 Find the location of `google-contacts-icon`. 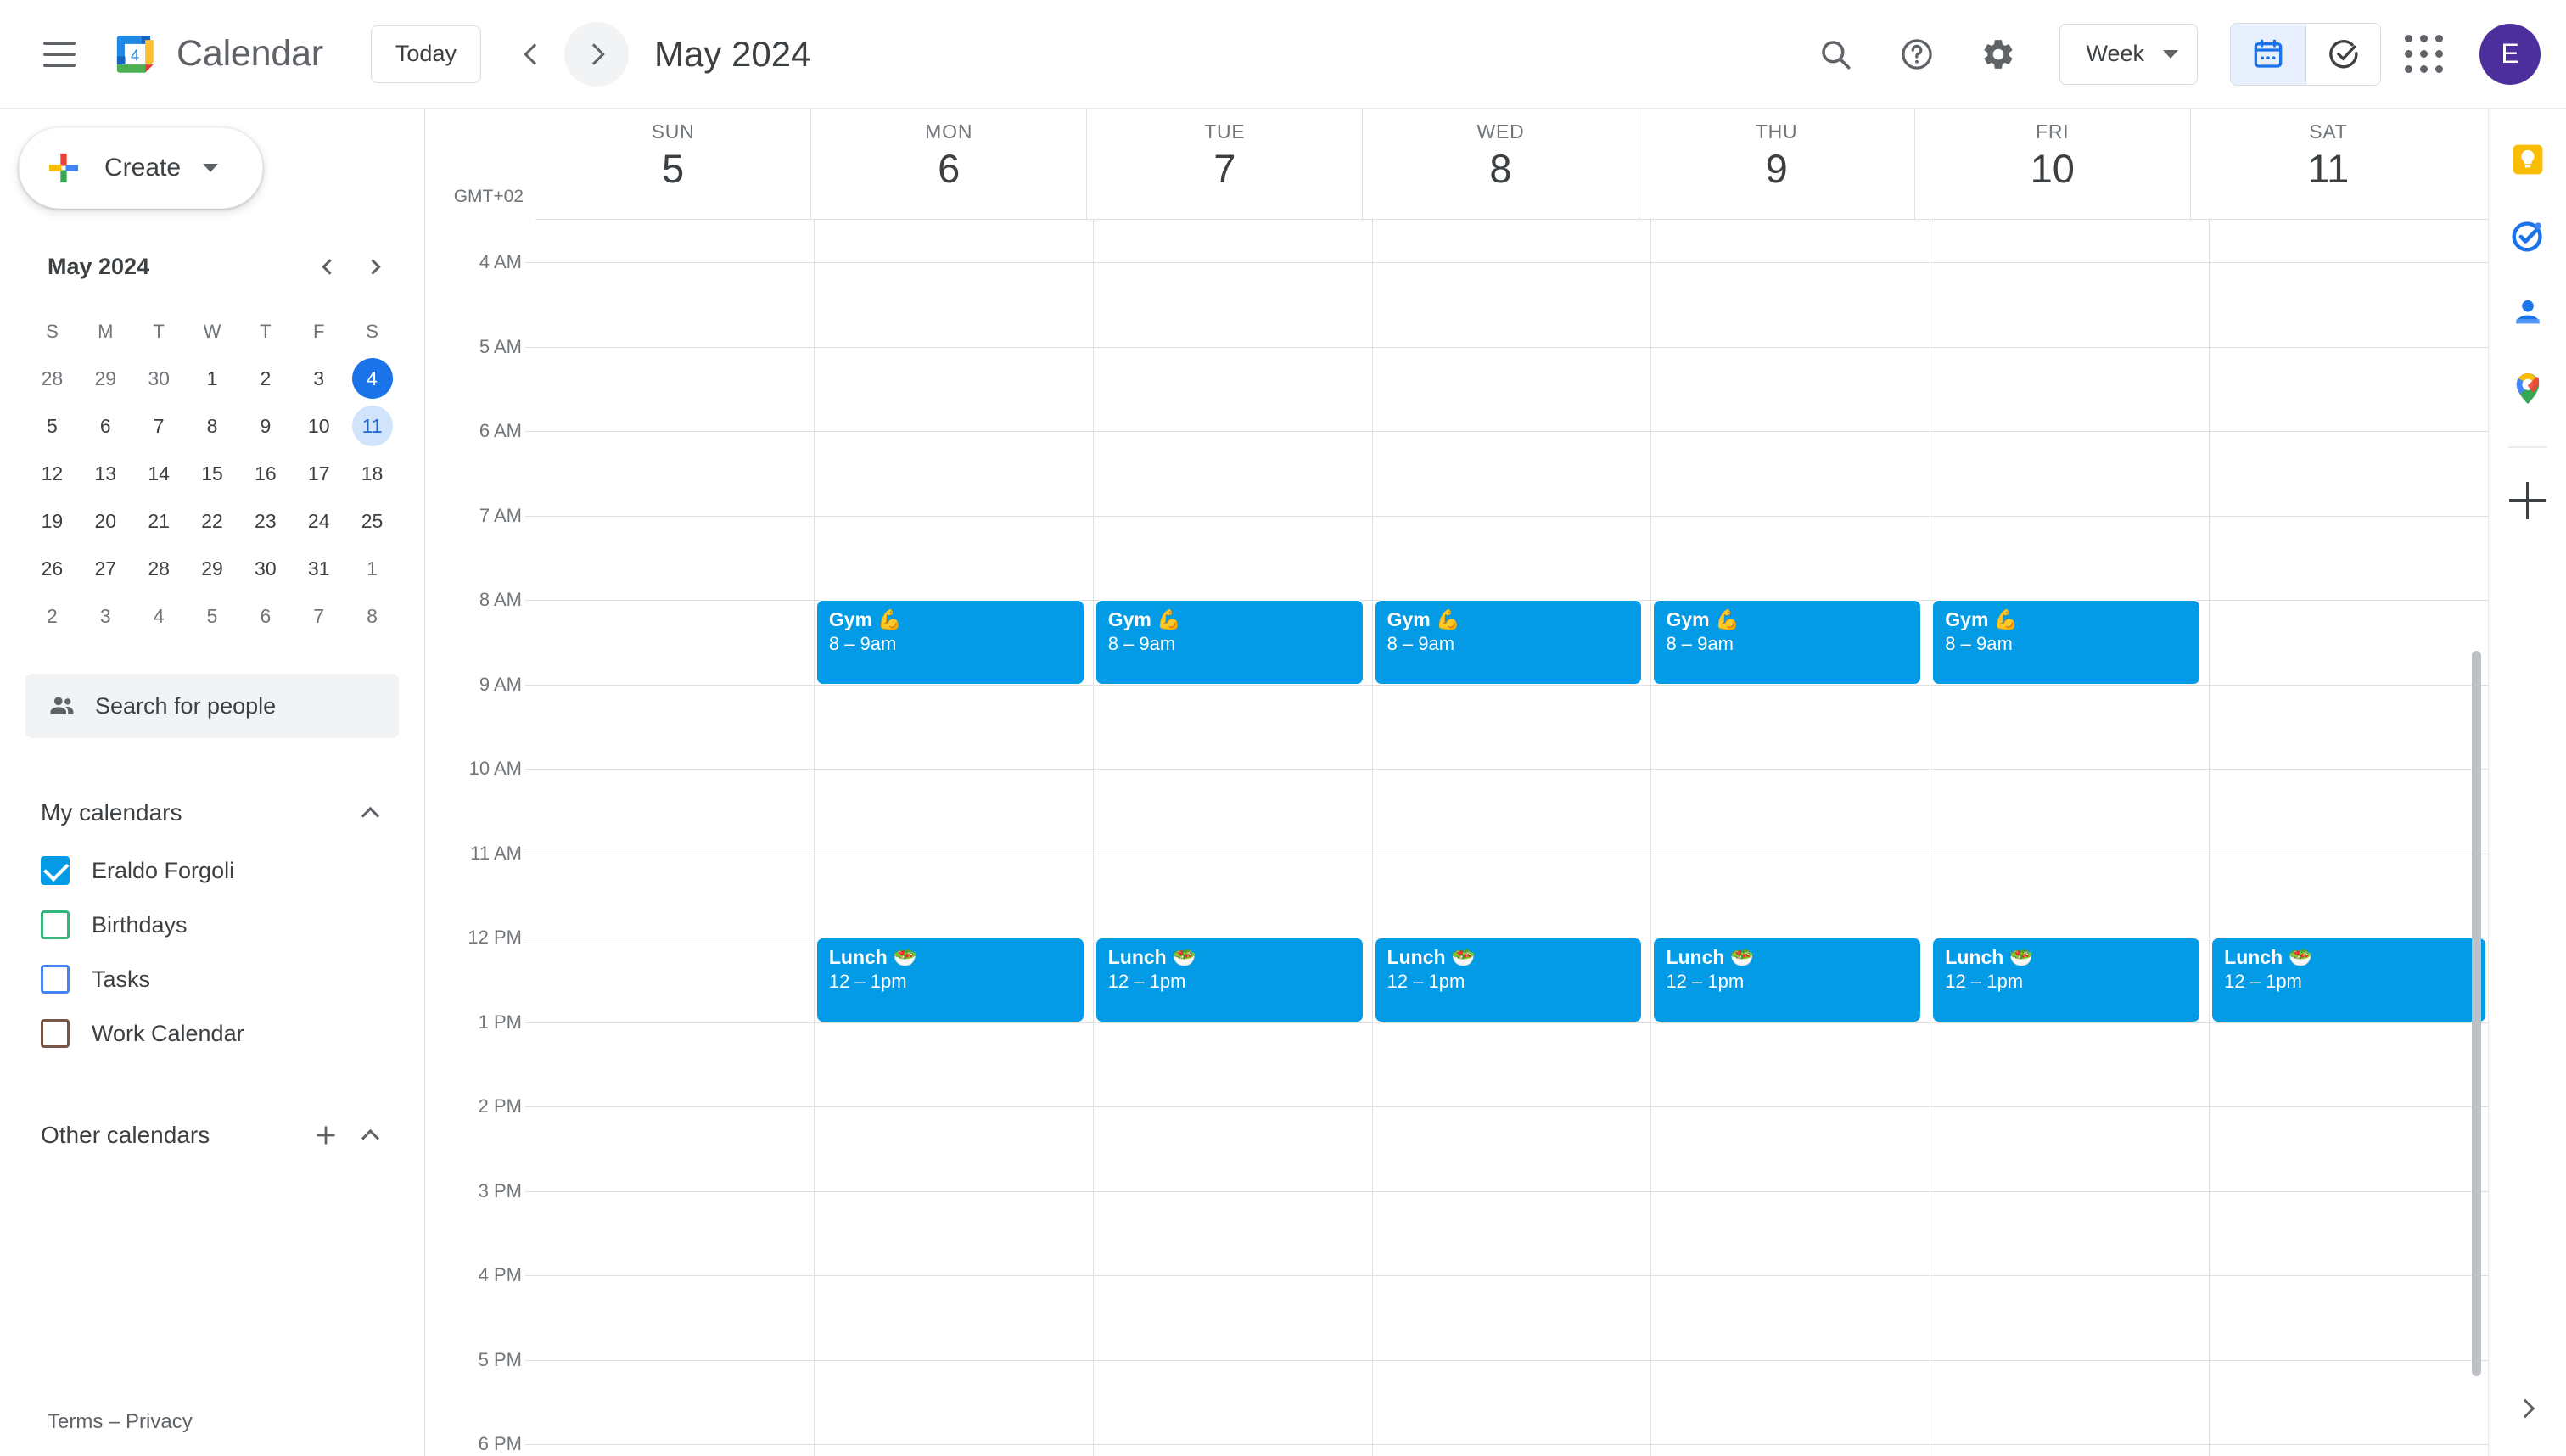

google-contacts-icon is located at coordinates (2528, 312).